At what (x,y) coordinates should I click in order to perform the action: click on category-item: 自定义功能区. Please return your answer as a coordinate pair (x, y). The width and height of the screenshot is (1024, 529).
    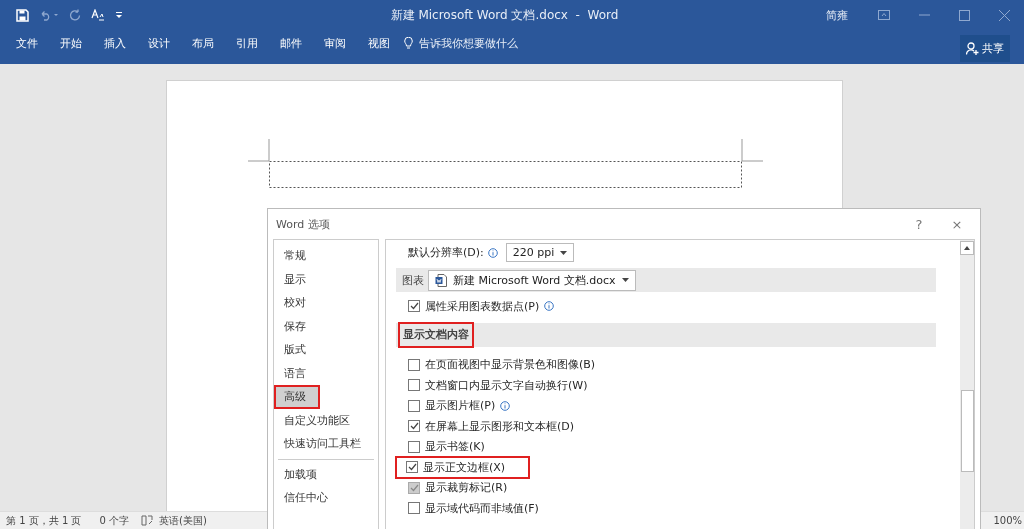
    Looking at the image, I should click on (326, 420).